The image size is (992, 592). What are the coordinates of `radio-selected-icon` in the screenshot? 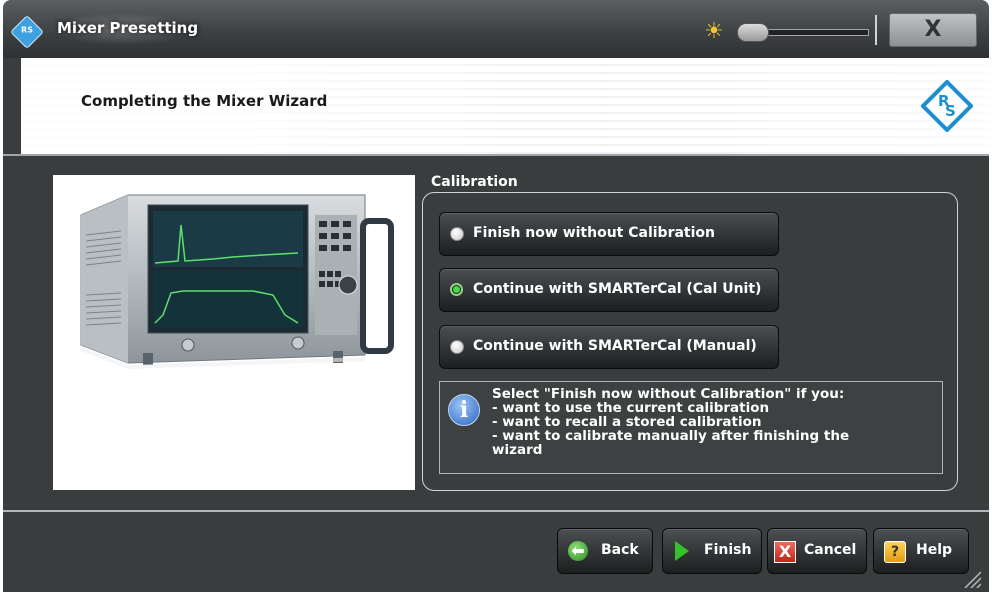 It's located at (456, 289).